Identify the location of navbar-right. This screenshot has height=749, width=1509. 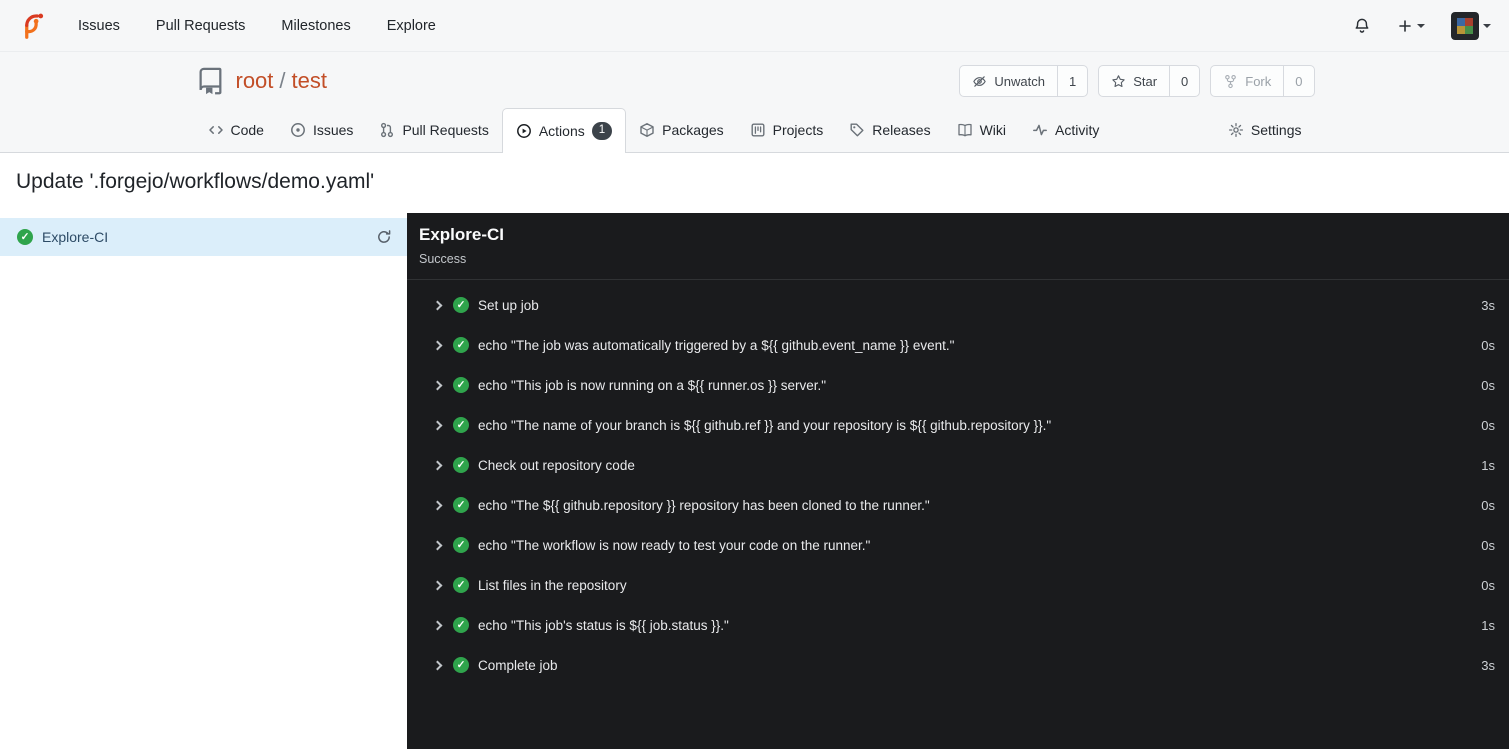
(1422, 25).